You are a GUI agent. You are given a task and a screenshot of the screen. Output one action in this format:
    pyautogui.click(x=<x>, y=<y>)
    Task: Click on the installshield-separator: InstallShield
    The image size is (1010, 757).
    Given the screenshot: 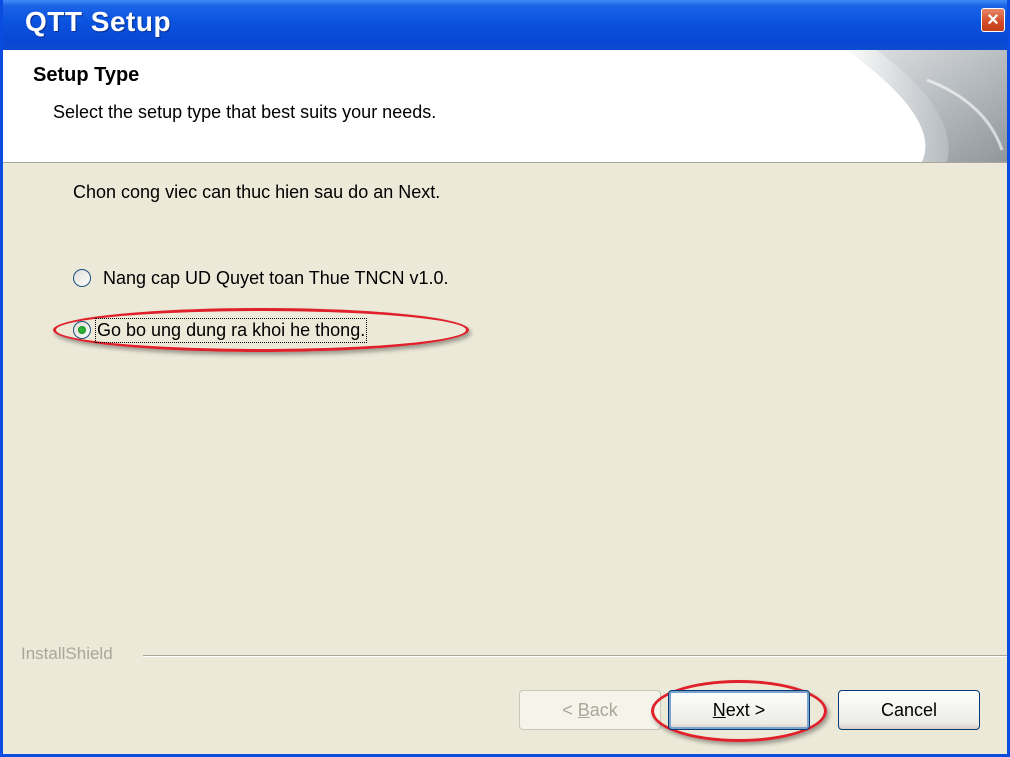 What is the action you would take?
    pyautogui.click(x=505, y=654)
    